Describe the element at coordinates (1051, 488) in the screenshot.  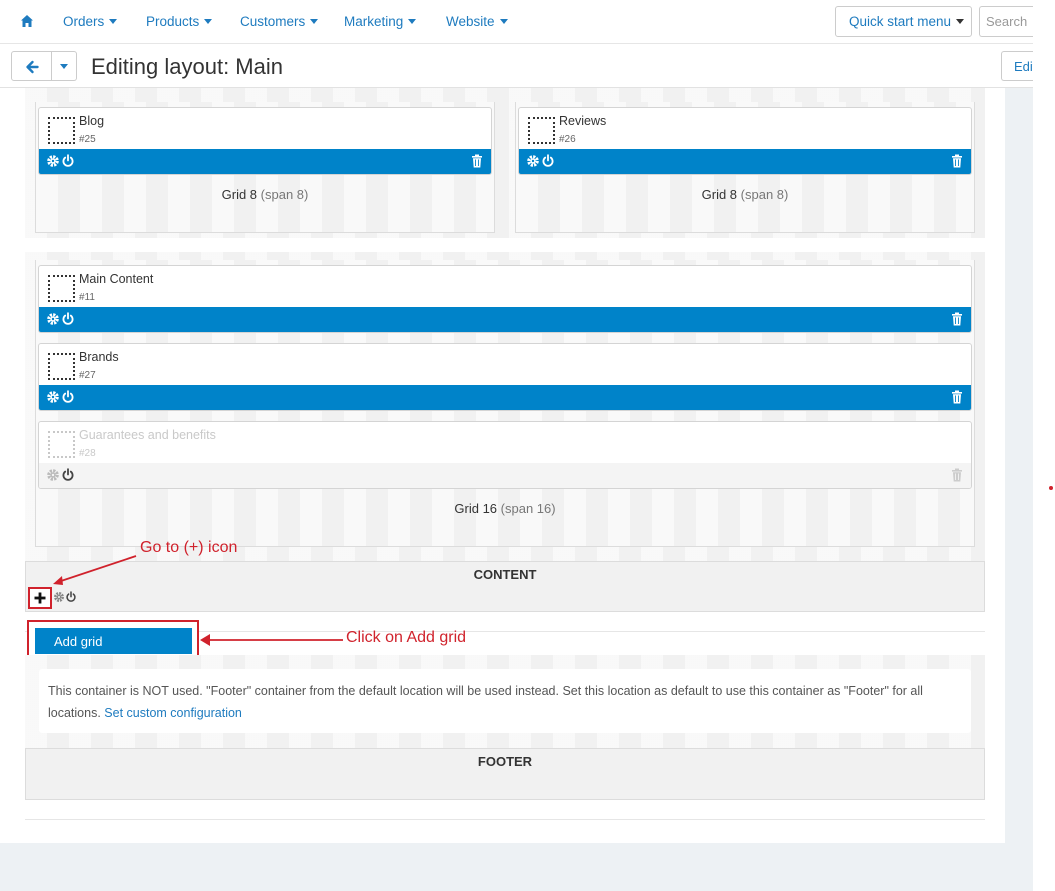
I see `stray-dot` at that location.